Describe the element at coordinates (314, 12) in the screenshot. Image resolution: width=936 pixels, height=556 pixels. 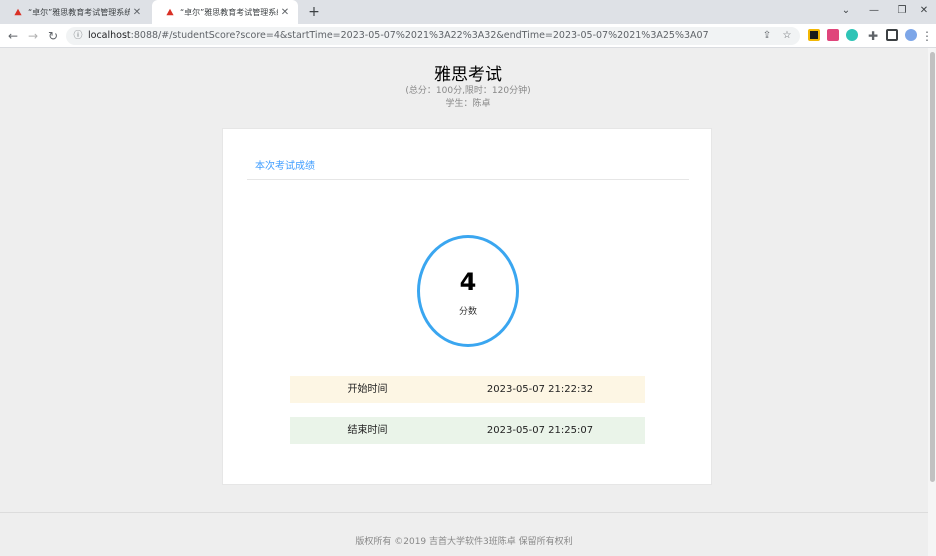
I see `new-tab-button: +` at that location.